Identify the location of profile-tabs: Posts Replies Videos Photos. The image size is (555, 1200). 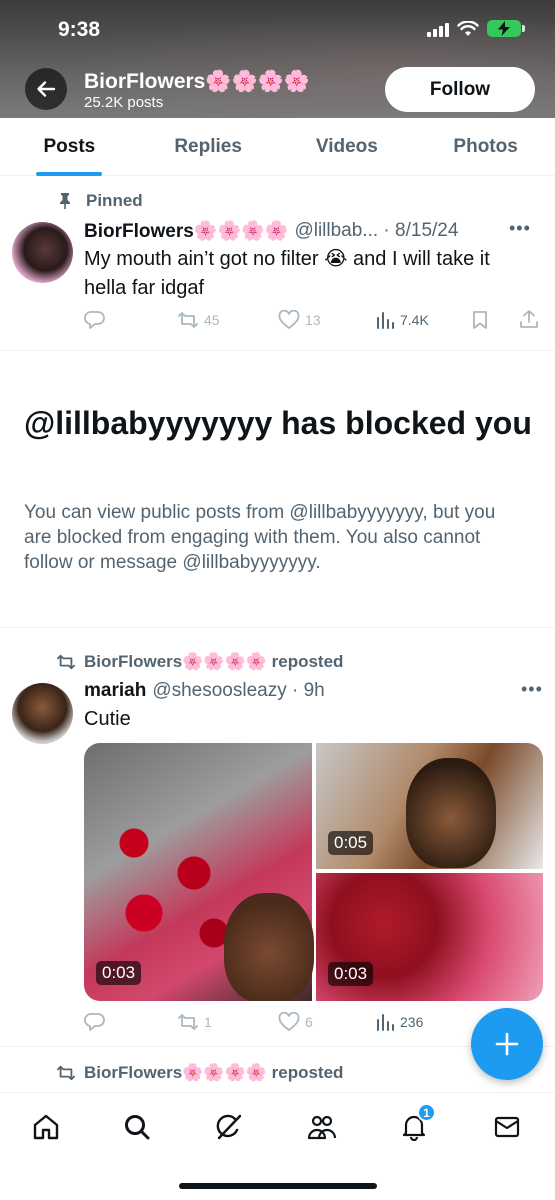
(277, 147).